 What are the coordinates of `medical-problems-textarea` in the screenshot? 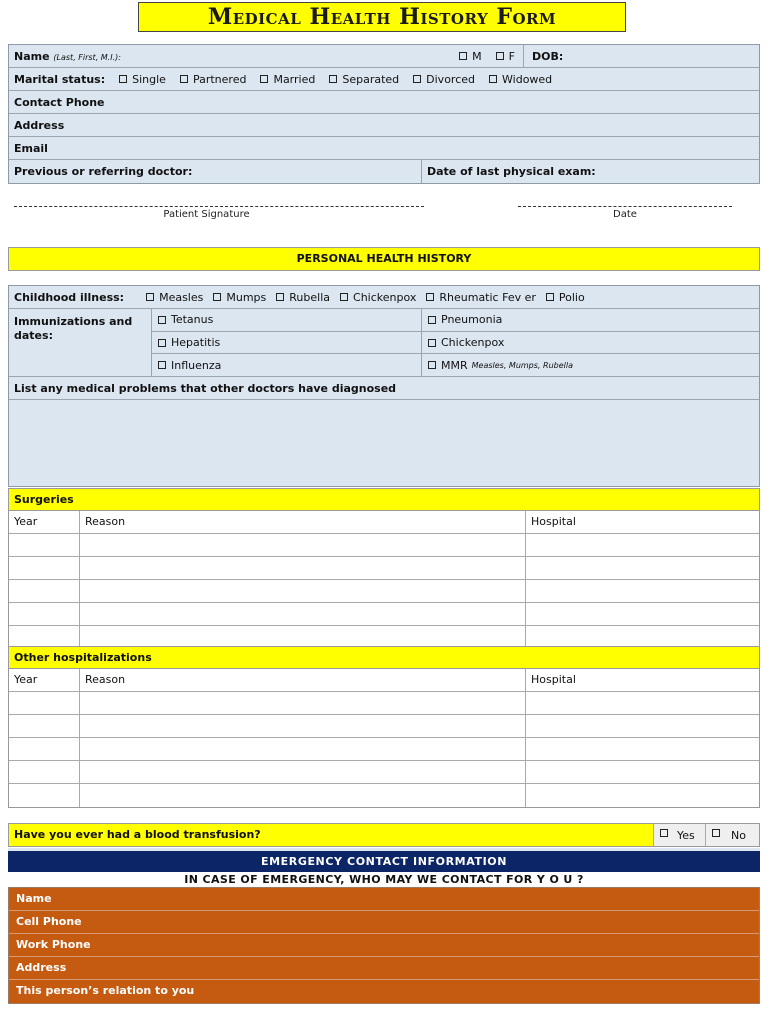 It's located at (384, 443).